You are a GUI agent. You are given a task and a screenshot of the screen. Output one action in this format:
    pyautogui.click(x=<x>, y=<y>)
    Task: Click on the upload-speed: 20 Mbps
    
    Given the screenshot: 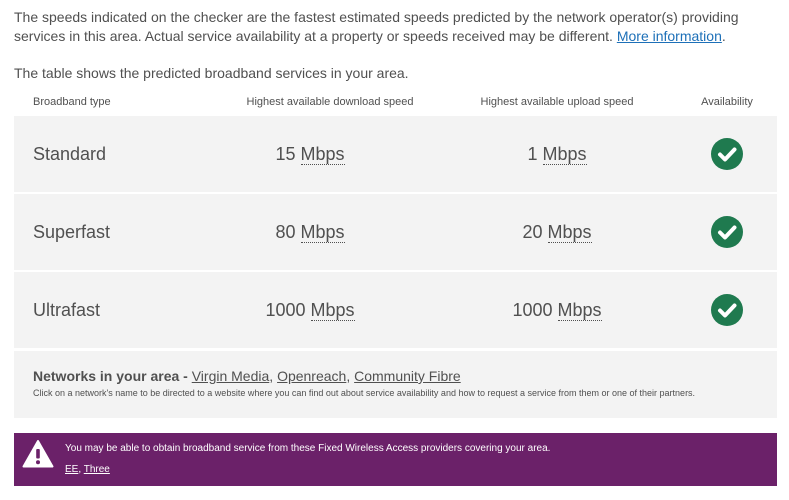 What is the action you would take?
    pyautogui.click(x=557, y=232)
    